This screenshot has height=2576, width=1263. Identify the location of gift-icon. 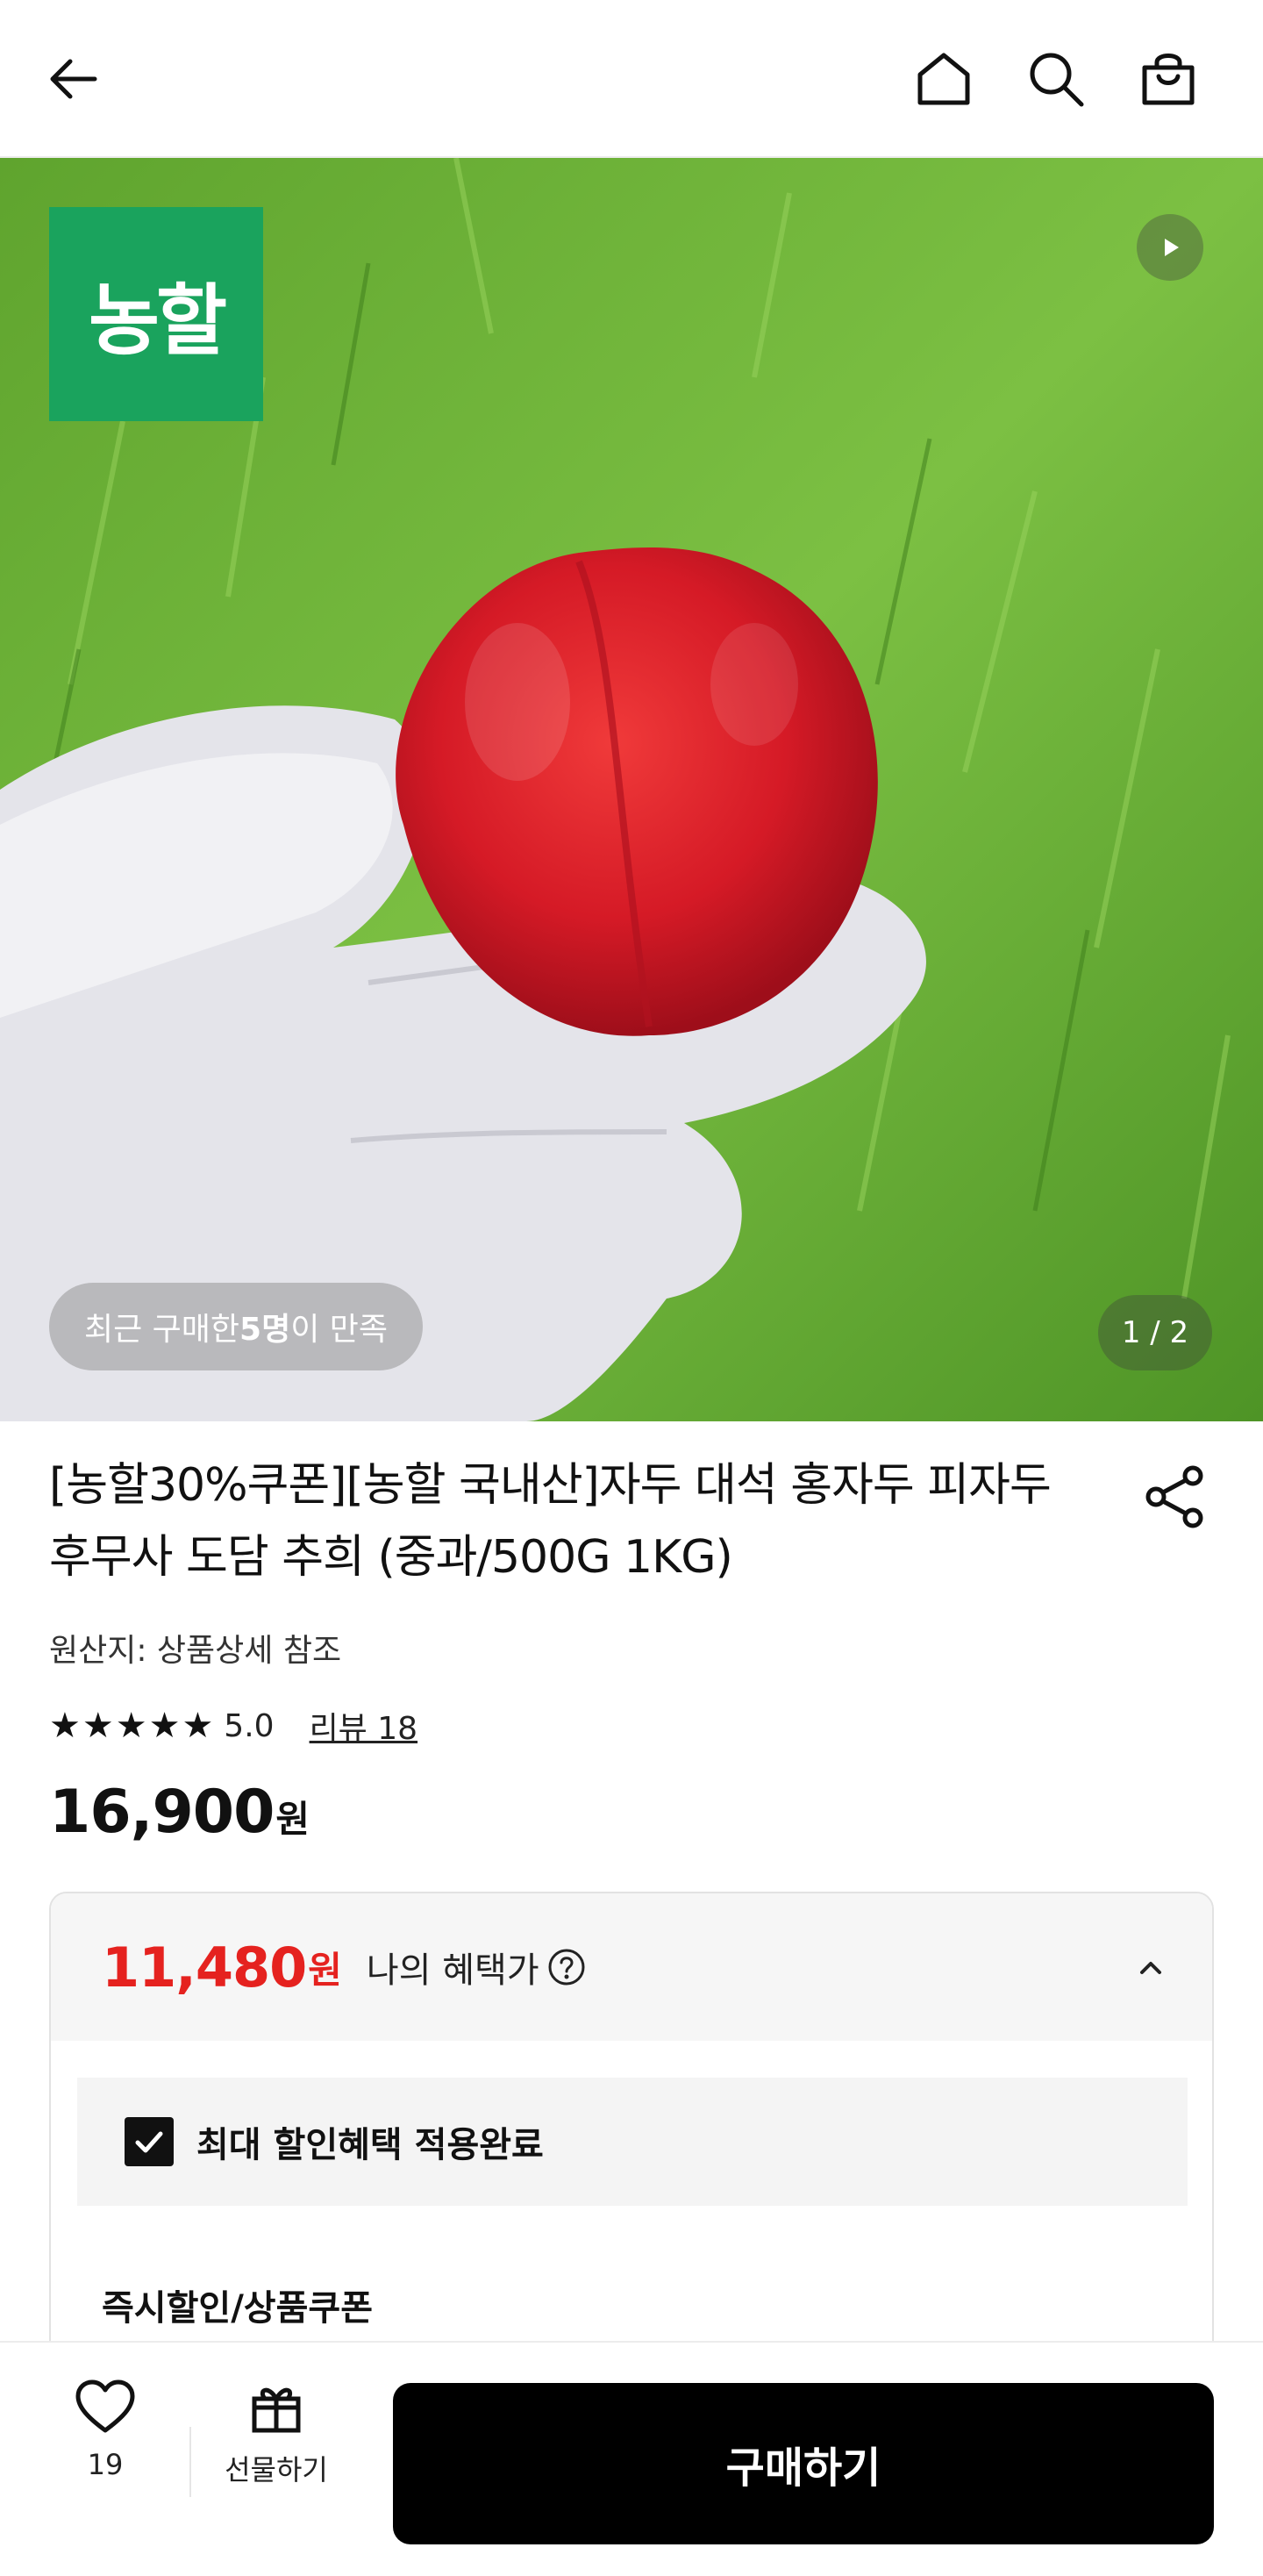
(276, 2410).